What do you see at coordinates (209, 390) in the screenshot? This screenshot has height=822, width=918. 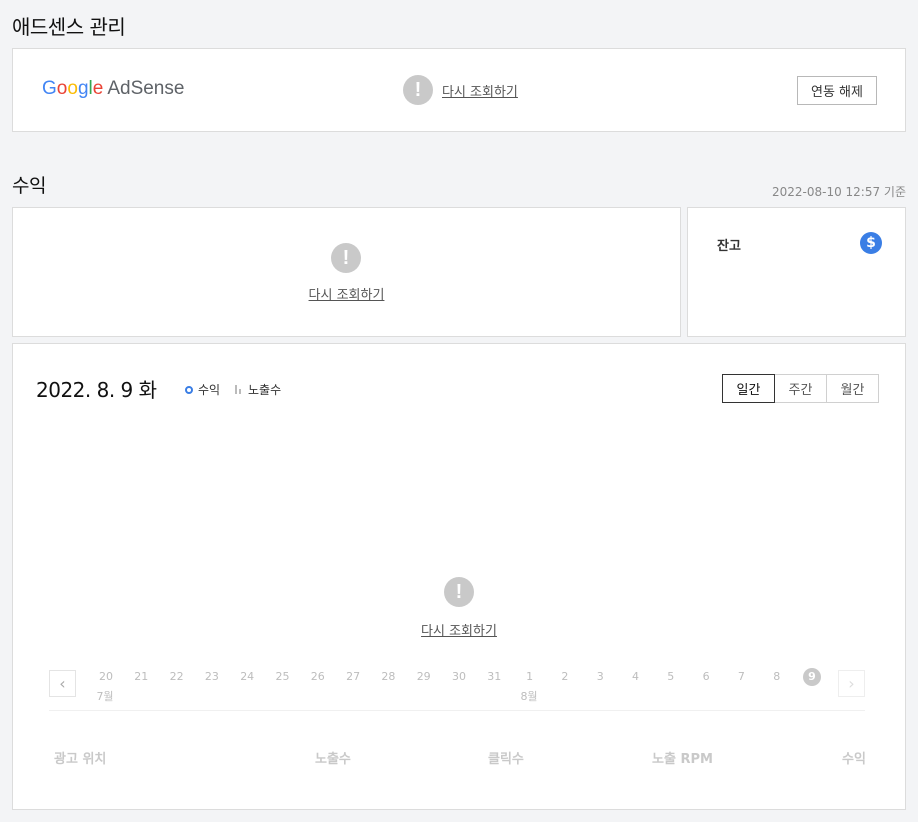 I see `legend-label: 수익` at bounding box center [209, 390].